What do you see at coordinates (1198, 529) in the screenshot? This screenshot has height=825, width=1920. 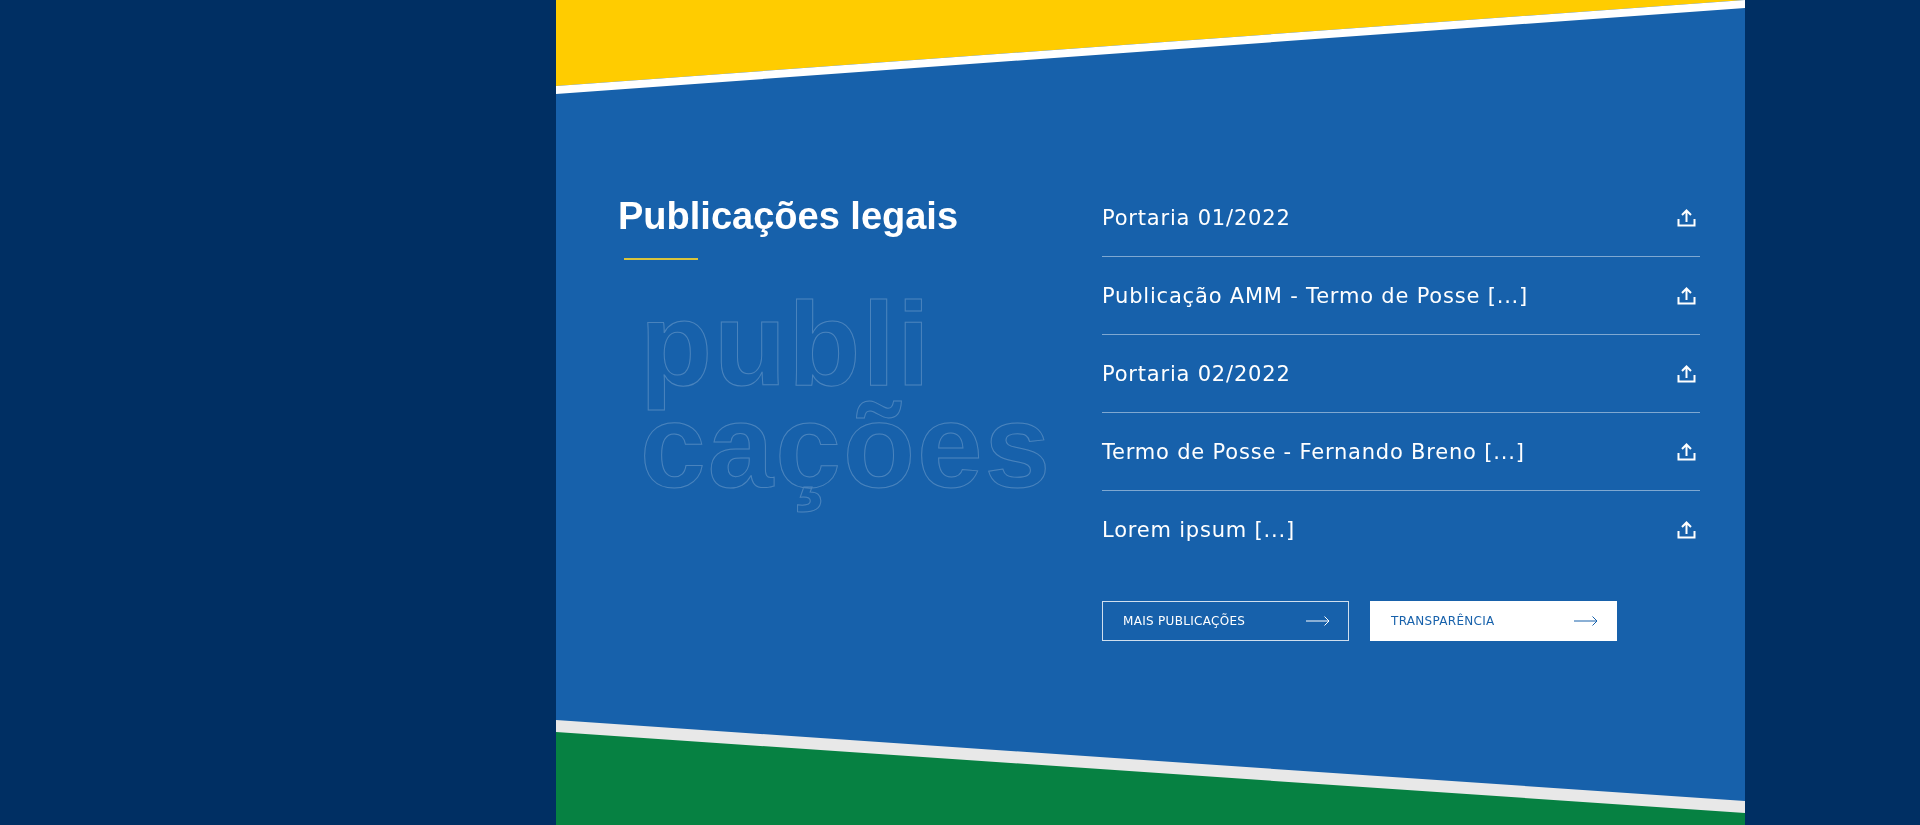 I see `publication-link: Lorem ipsum [...]` at bounding box center [1198, 529].